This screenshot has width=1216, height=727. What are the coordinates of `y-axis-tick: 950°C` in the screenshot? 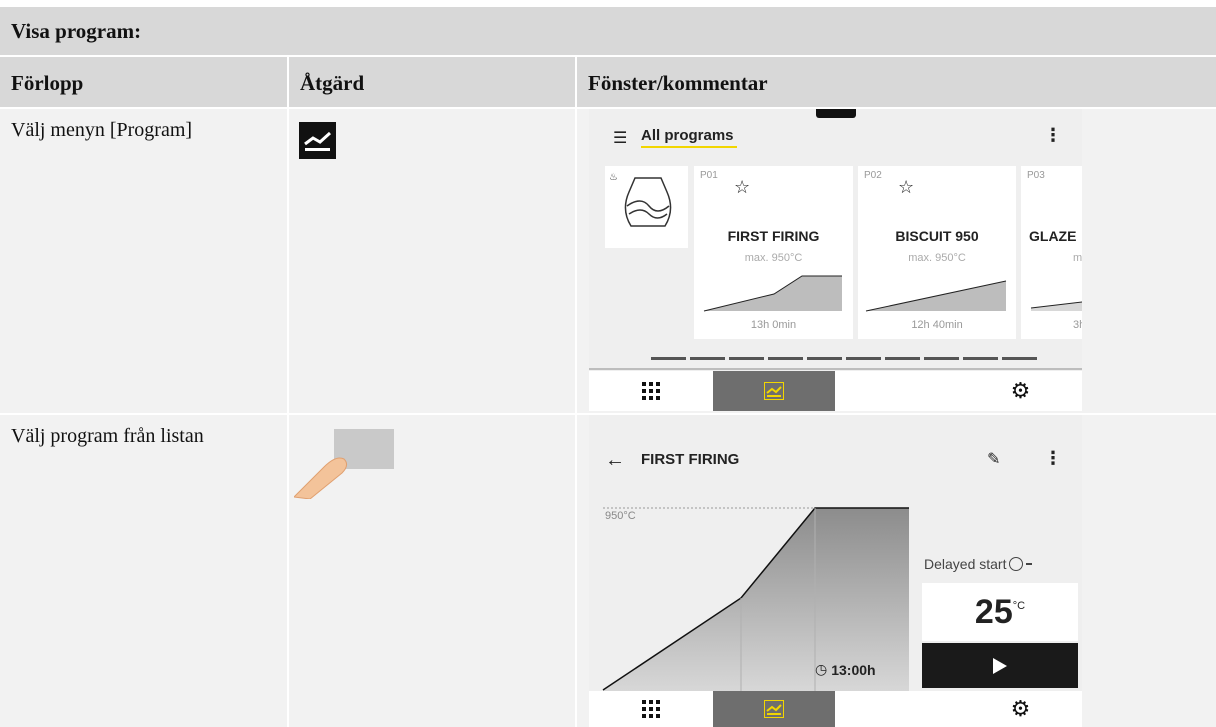 It's located at (620, 516).